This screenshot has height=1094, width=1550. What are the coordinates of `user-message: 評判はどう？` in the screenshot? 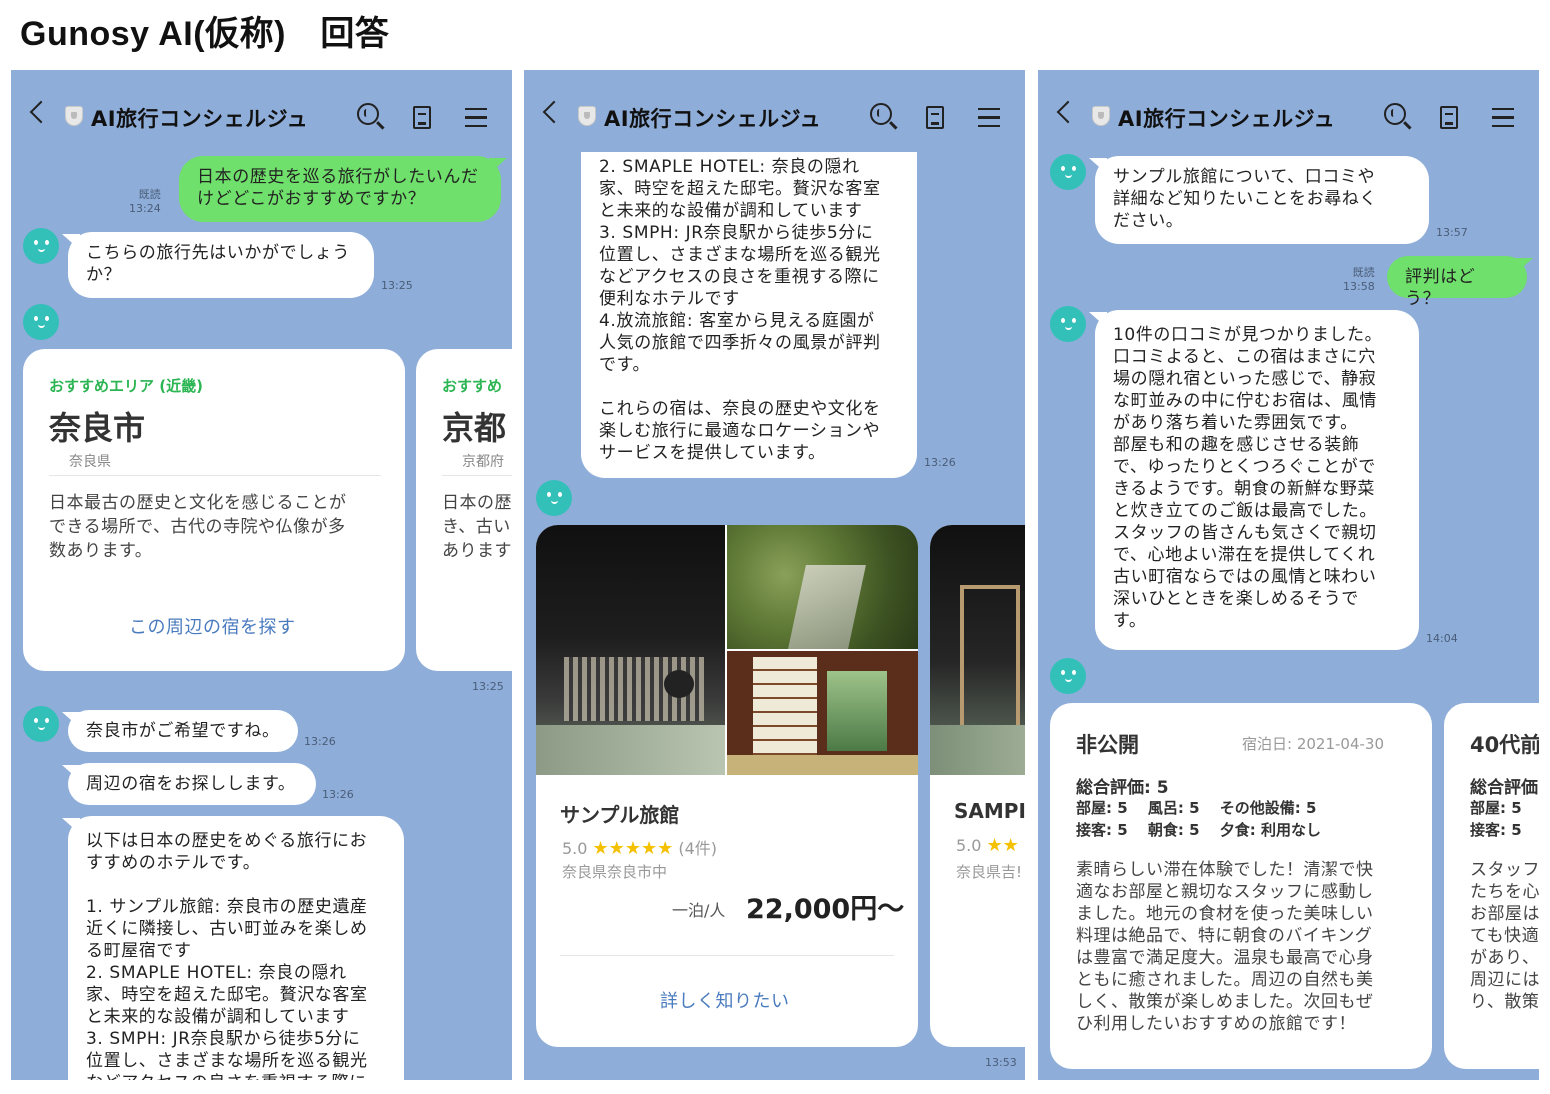 It's located at (1457, 282).